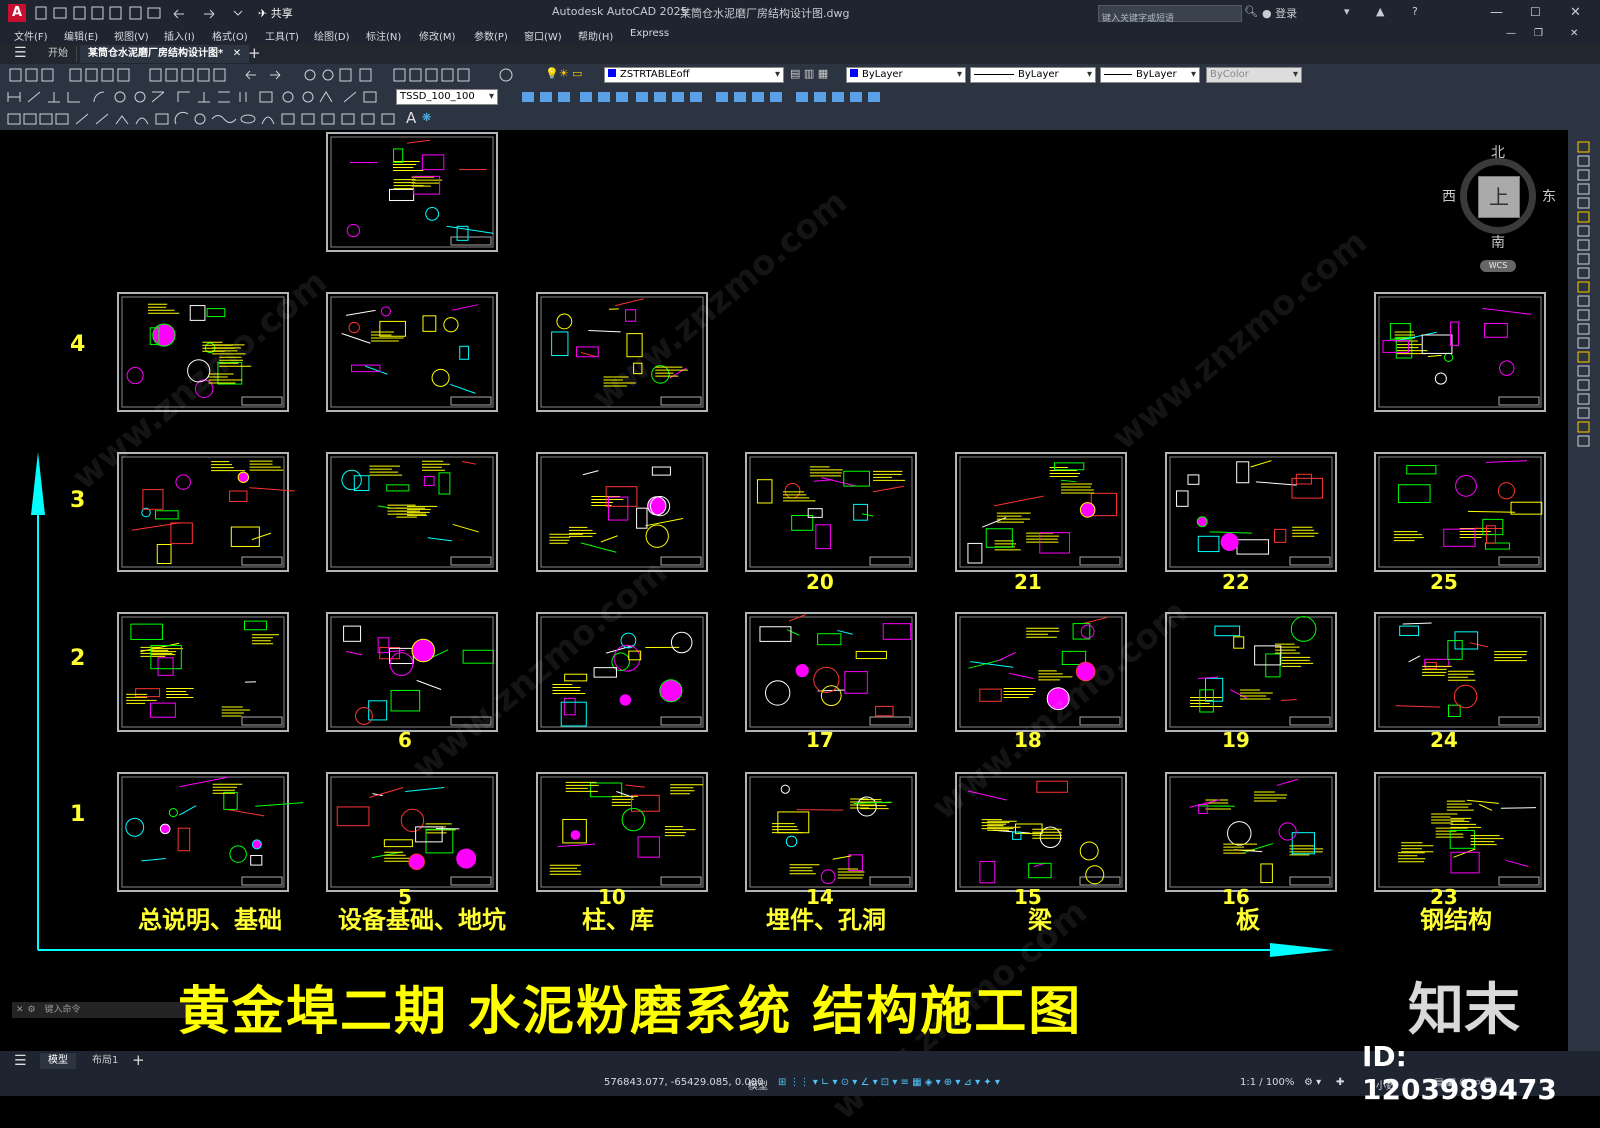 Image resolution: width=1600 pixels, height=1128 pixels. I want to click on autodesk-icon: ▲, so click(1380, 11).